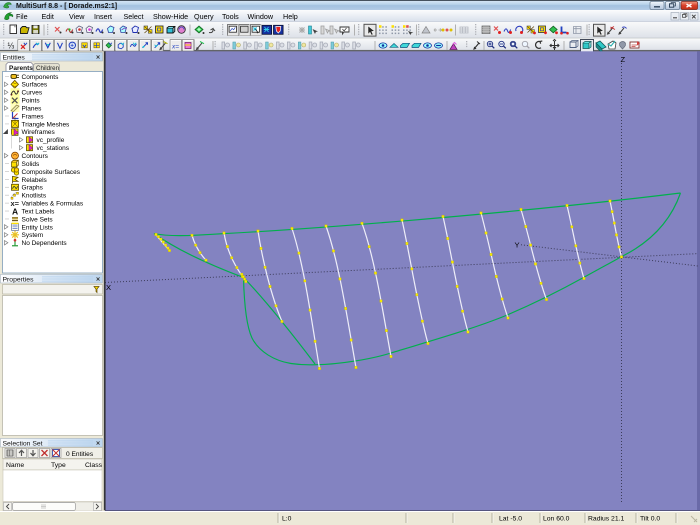  I want to click on svg-text: Relabels, so click(35, 180).